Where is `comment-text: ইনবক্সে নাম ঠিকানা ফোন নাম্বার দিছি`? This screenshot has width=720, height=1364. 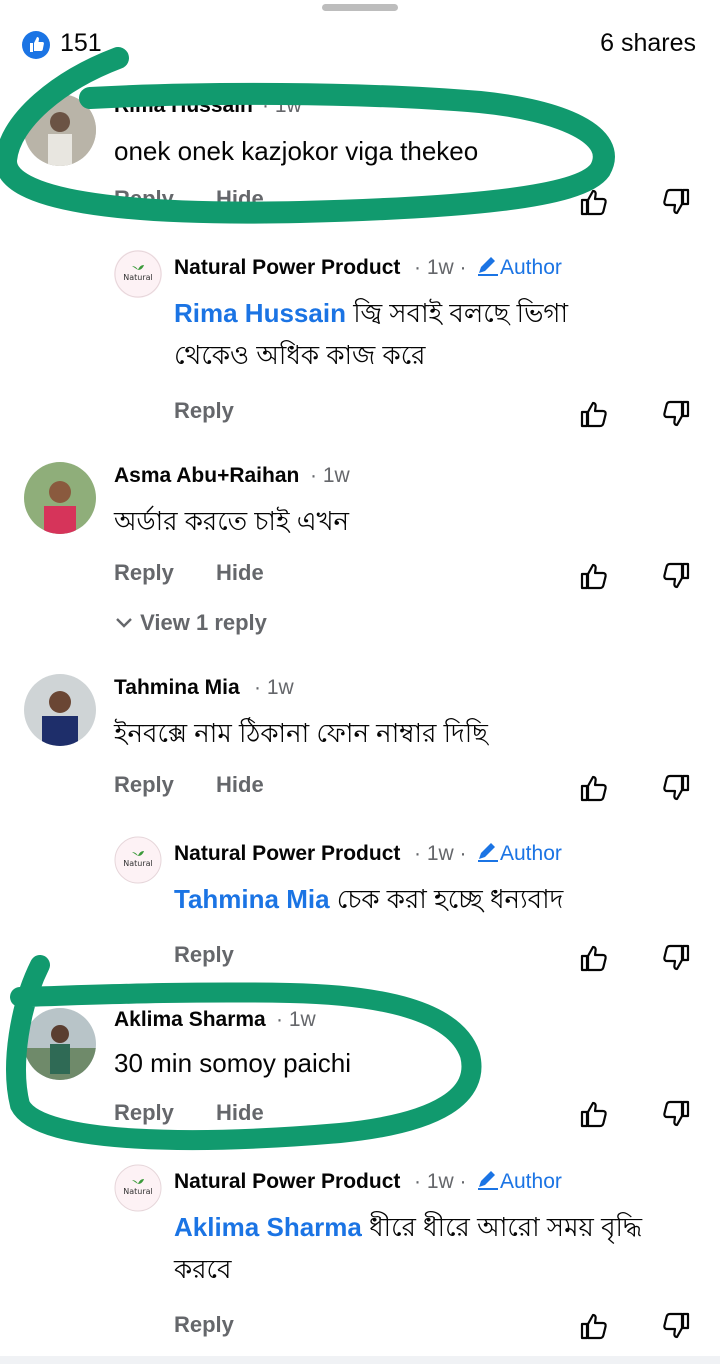 comment-text: ইনবক্সে নাম ঠিকানা ফোন নাম্বার দিছি is located at coordinates (301, 733).